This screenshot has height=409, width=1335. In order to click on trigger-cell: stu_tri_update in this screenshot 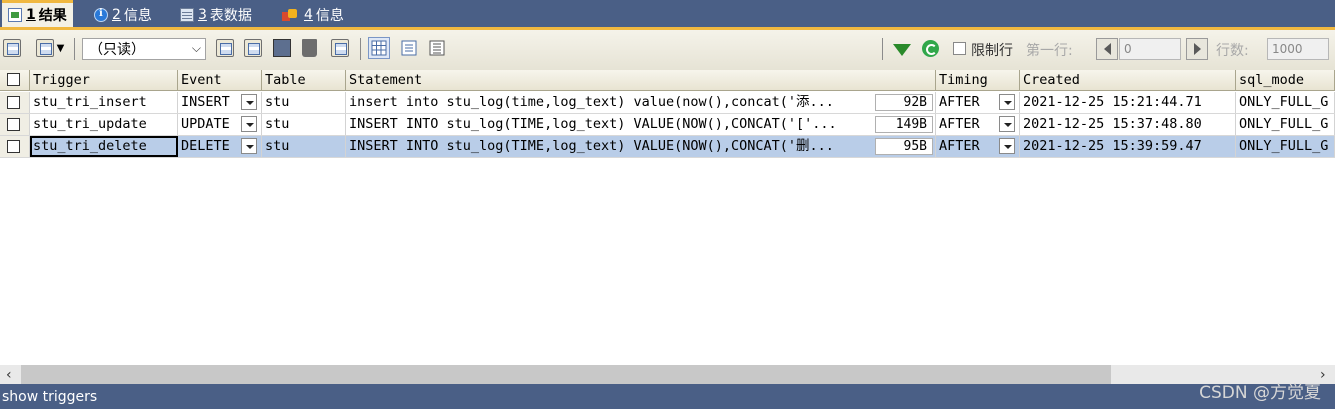, I will do `click(104, 124)`.